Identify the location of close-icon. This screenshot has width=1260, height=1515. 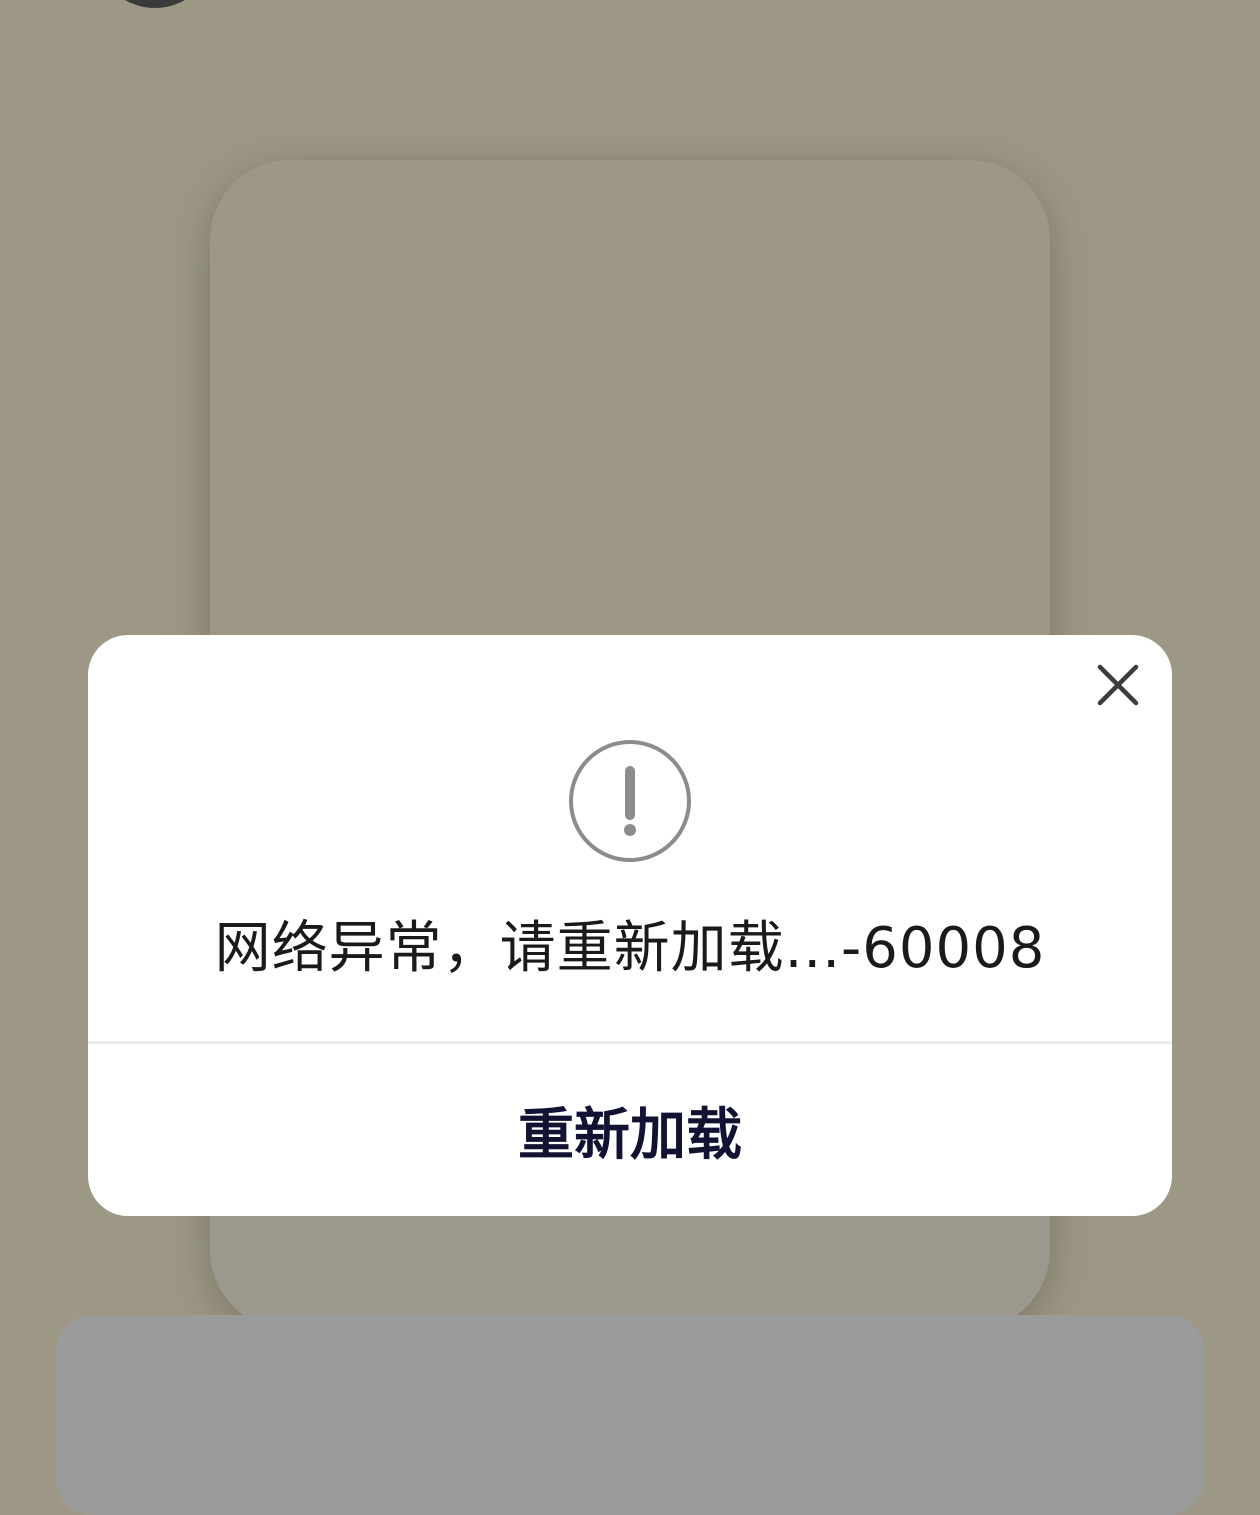
(1118, 685).